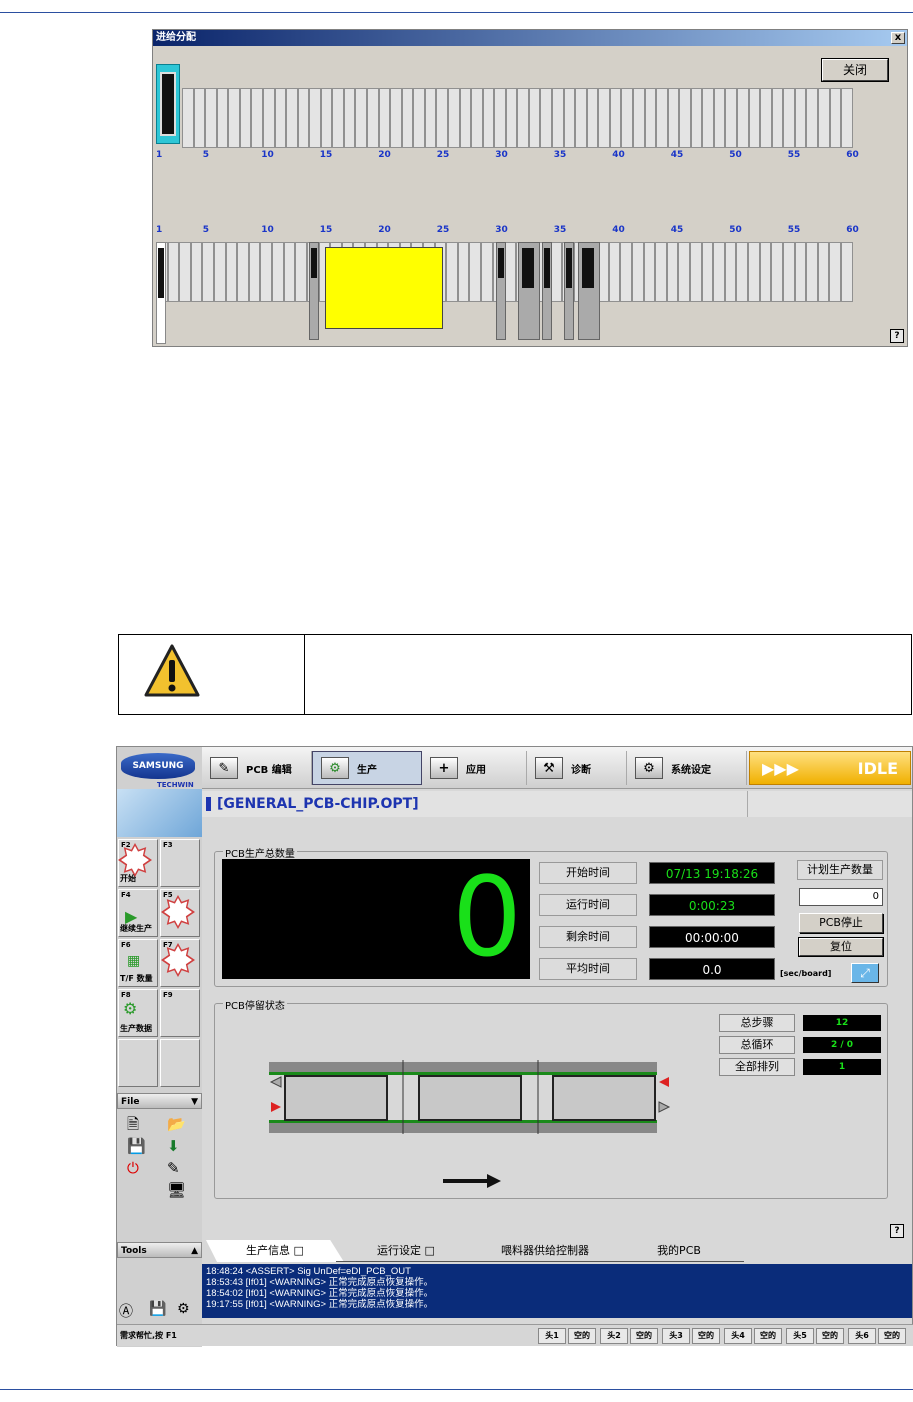 This screenshot has height=1402, width=913. What do you see at coordinates (545, 1251) in the screenshot?
I see `tab-feeder-controller: 喂料器供给控制器` at bounding box center [545, 1251].